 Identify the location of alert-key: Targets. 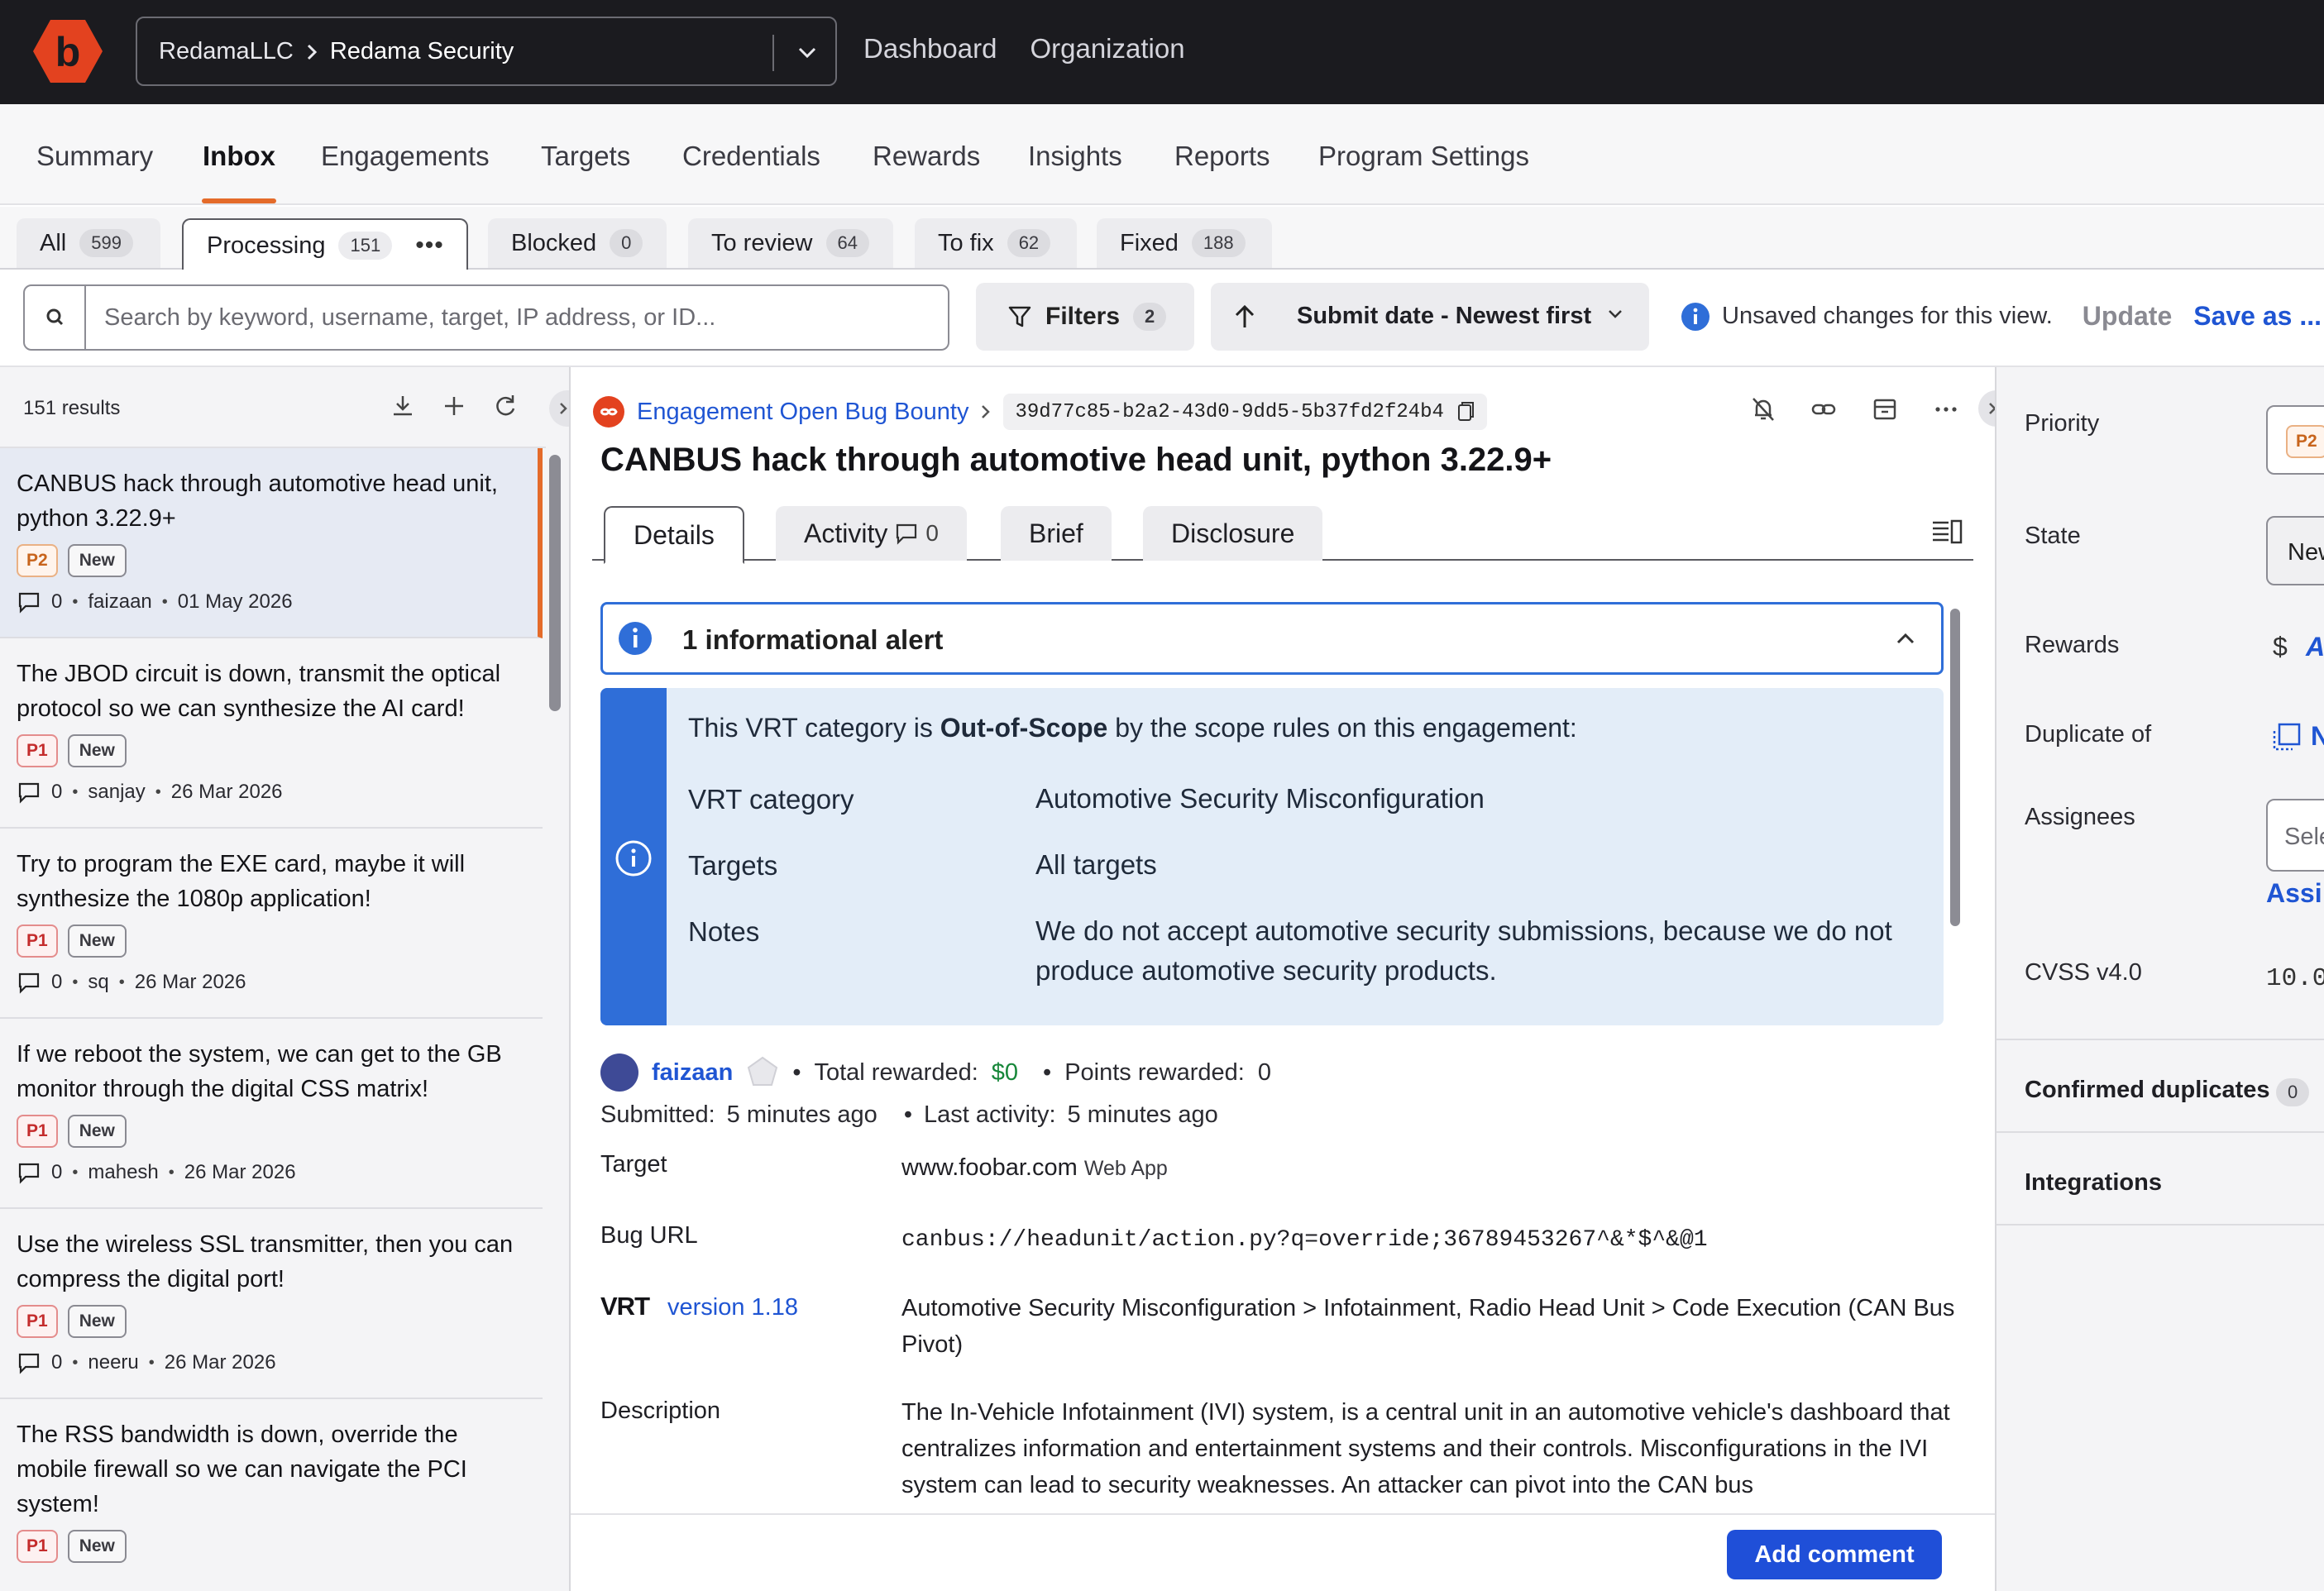
(733, 865).